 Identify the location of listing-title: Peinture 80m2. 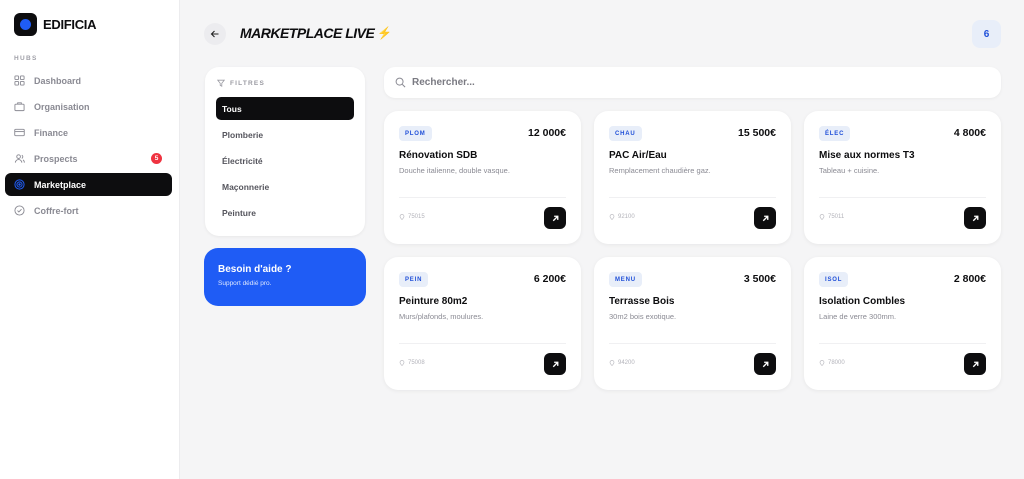
(433, 301).